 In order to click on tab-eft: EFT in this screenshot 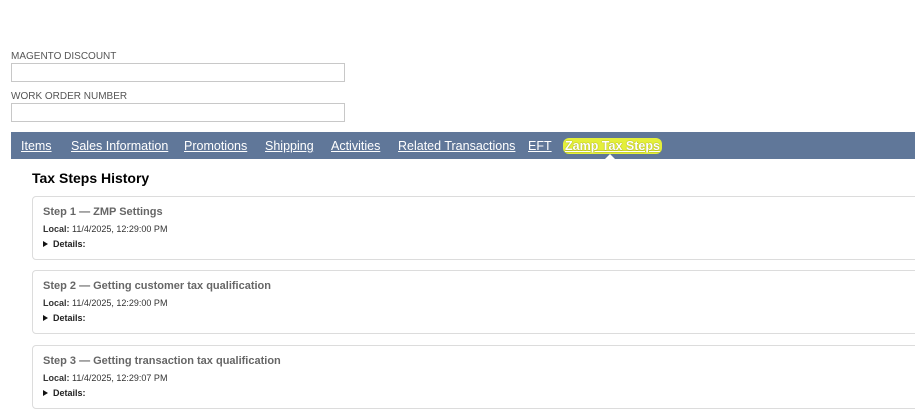, I will do `click(540, 145)`.